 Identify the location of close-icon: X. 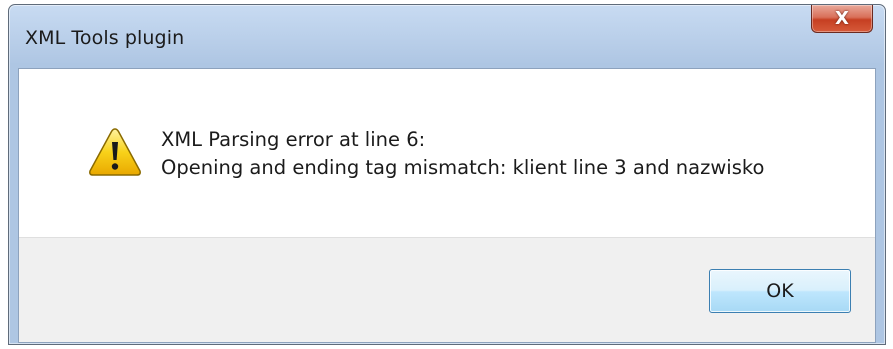
(842, 18).